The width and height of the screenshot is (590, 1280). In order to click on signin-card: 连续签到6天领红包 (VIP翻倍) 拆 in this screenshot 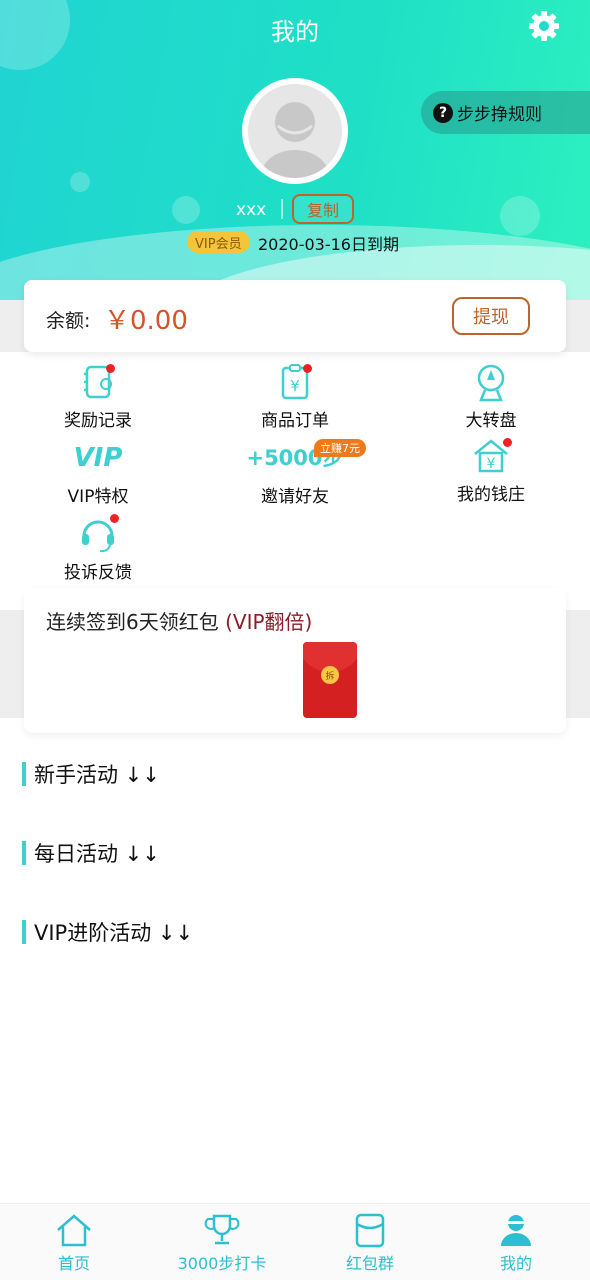, I will do `click(295, 660)`.